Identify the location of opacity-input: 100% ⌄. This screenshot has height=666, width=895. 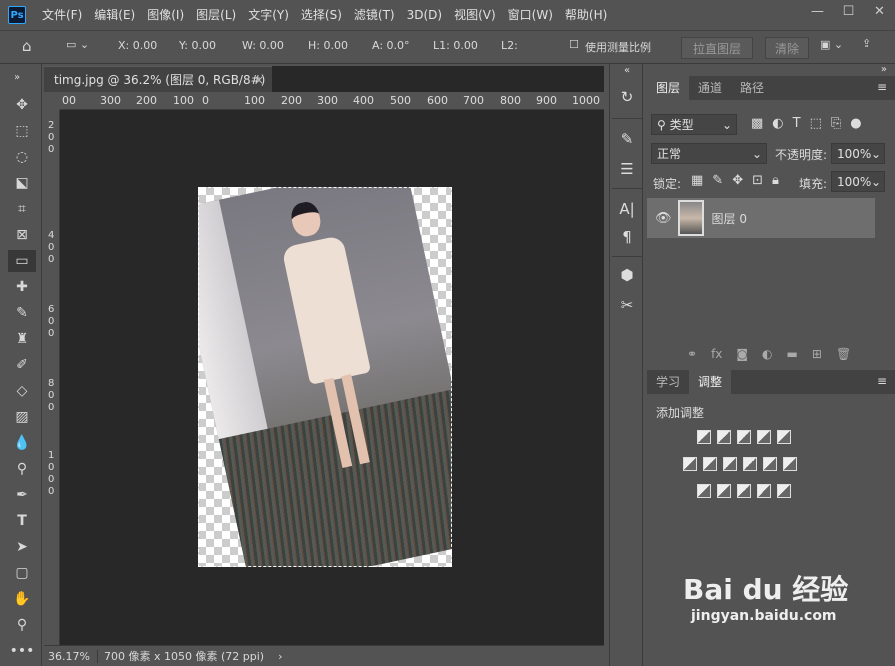
(858, 153).